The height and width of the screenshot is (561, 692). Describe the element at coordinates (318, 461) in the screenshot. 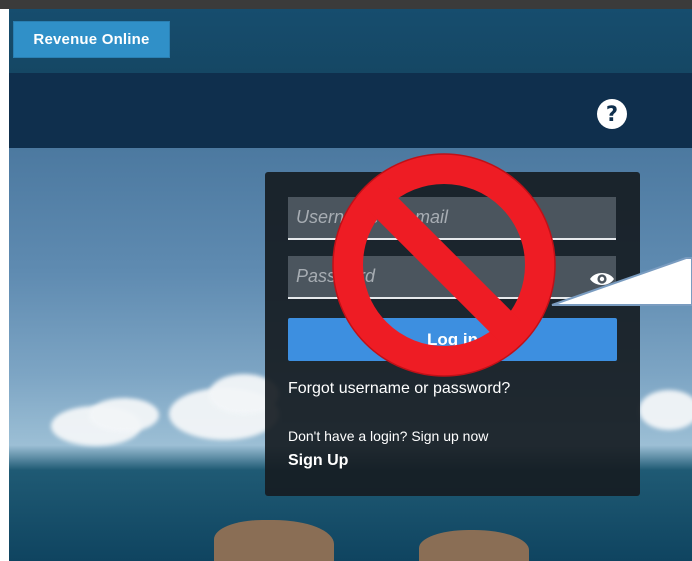

I see `signup-link: Sign Up` at that location.